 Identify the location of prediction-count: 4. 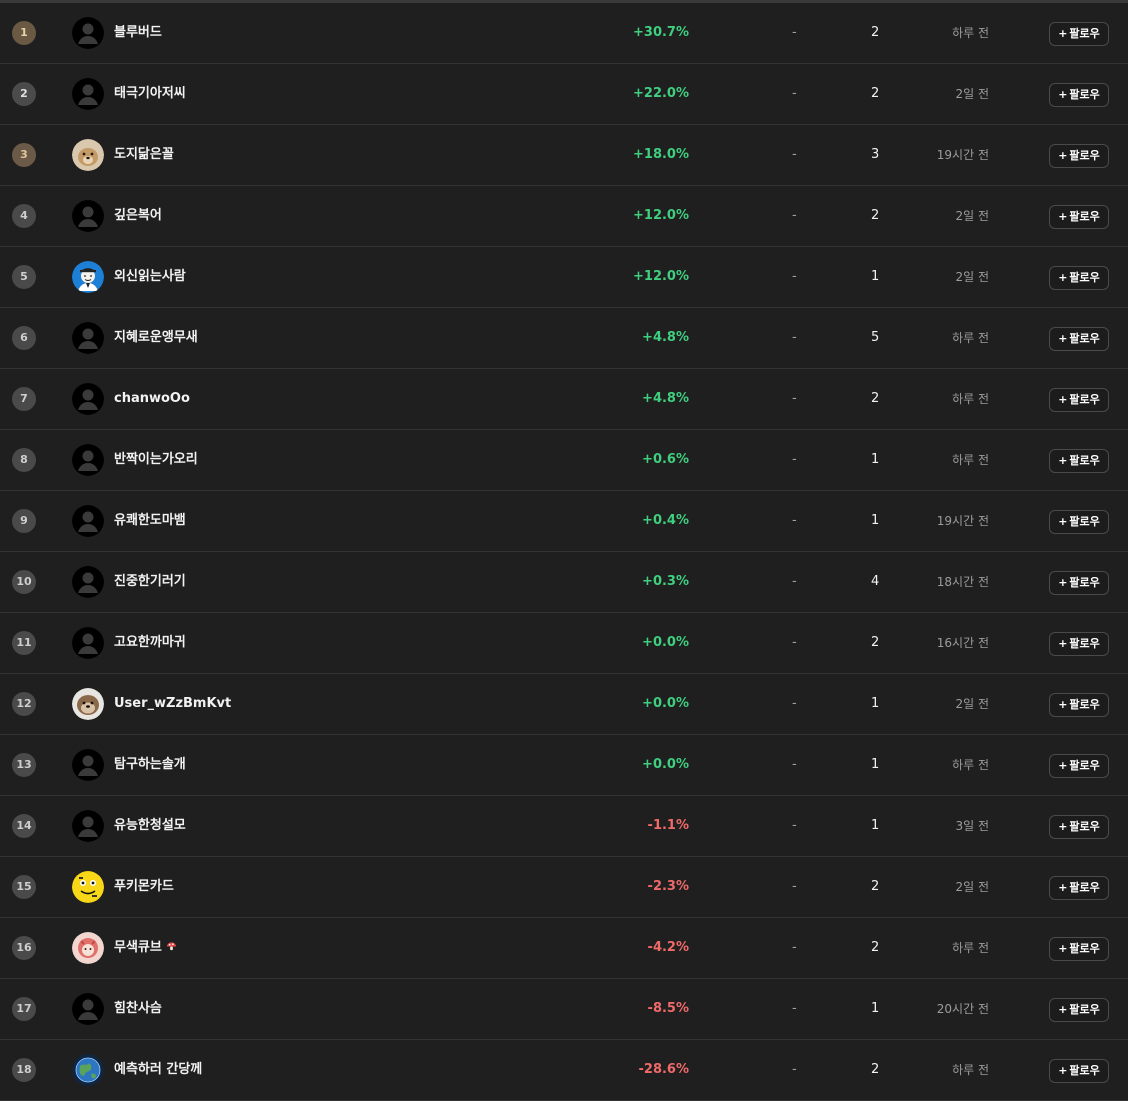
(875, 581).